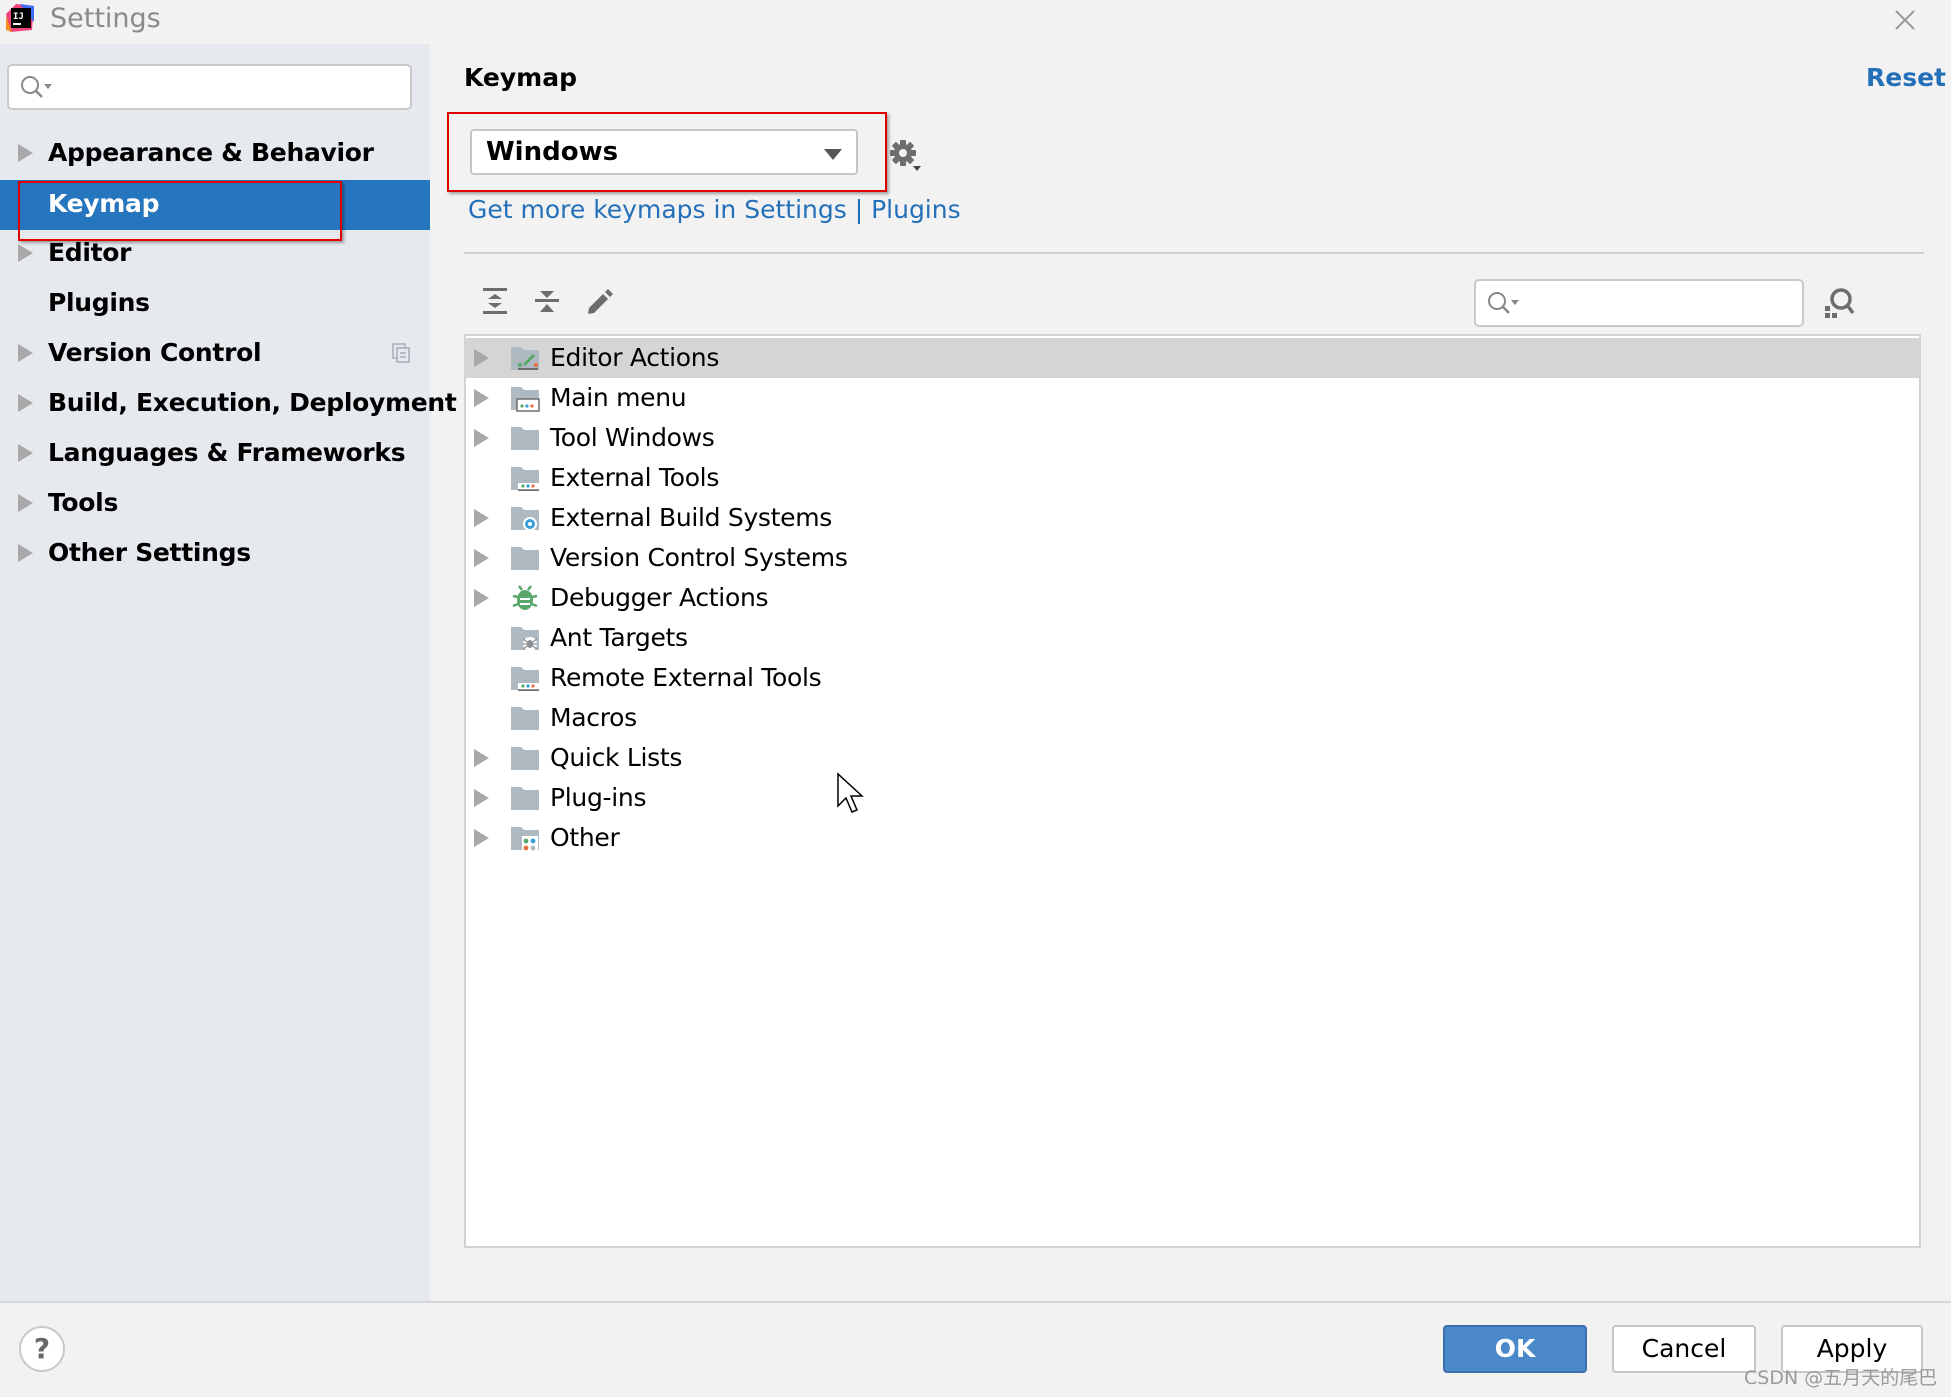 The height and width of the screenshot is (1397, 1951). Describe the element at coordinates (635, 477) in the screenshot. I see `tree-row-label: External Tools` at that location.